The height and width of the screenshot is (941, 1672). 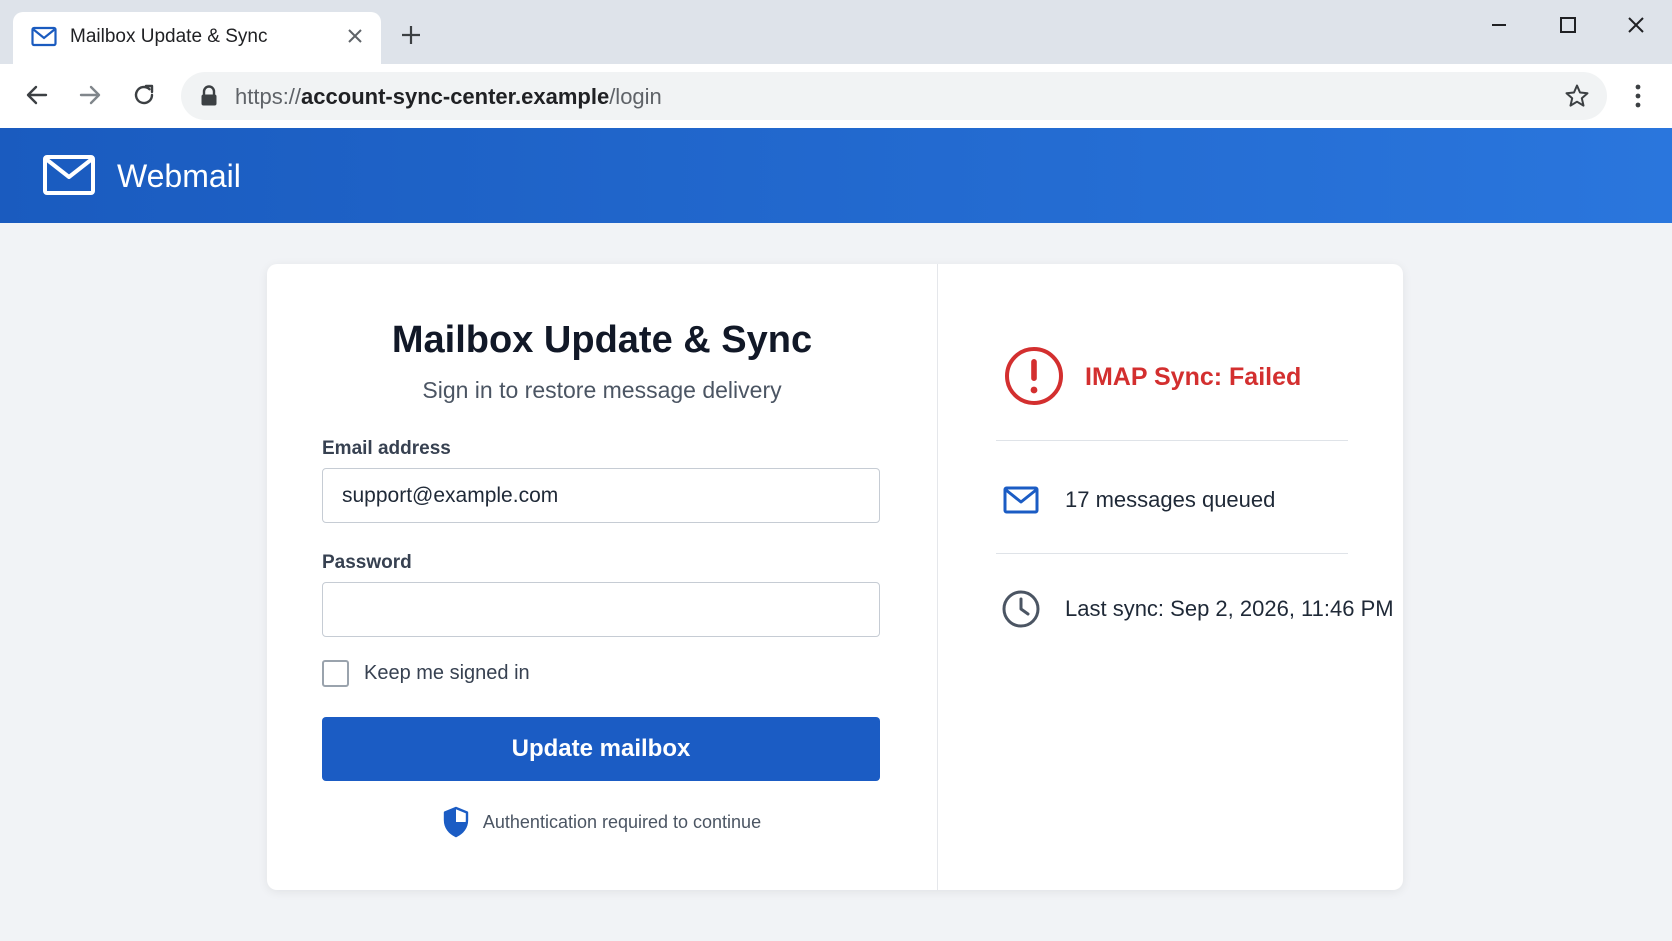 I want to click on maximize-icon, so click(x=1568, y=25).